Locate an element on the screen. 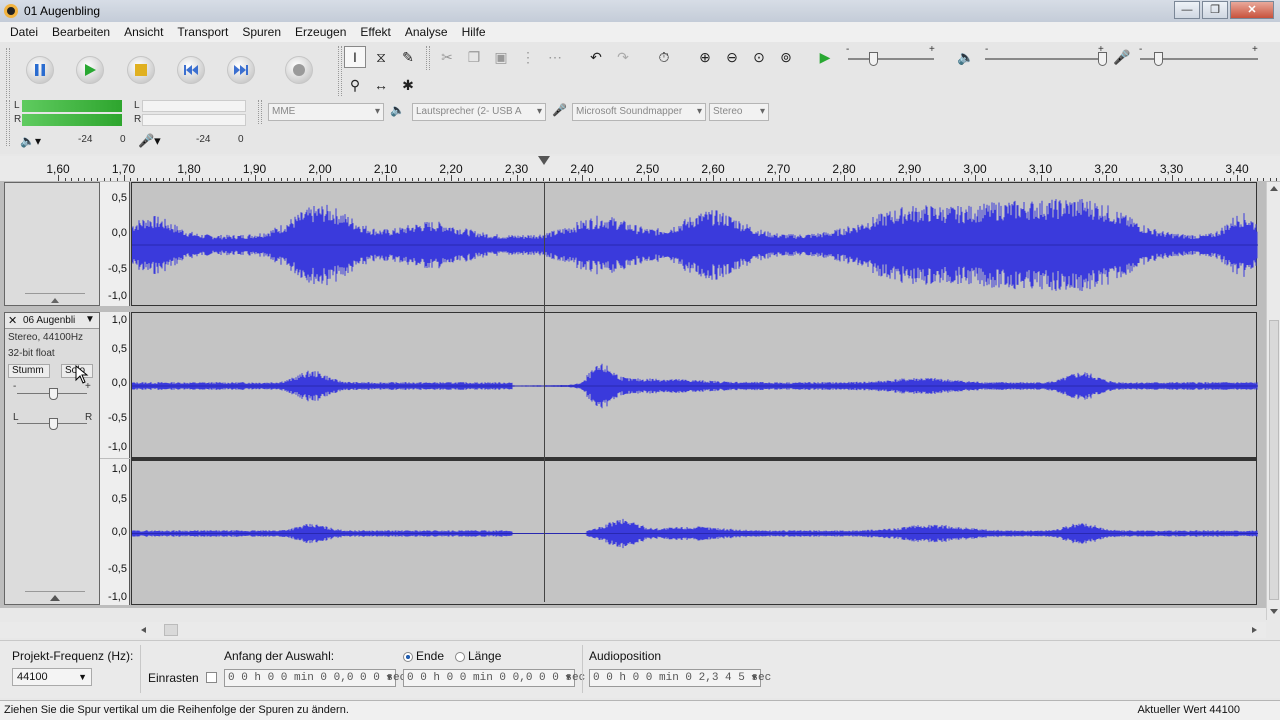 This screenshot has height=720, width=1280. pan-slider-thumb is located at coordinates (53, 424).